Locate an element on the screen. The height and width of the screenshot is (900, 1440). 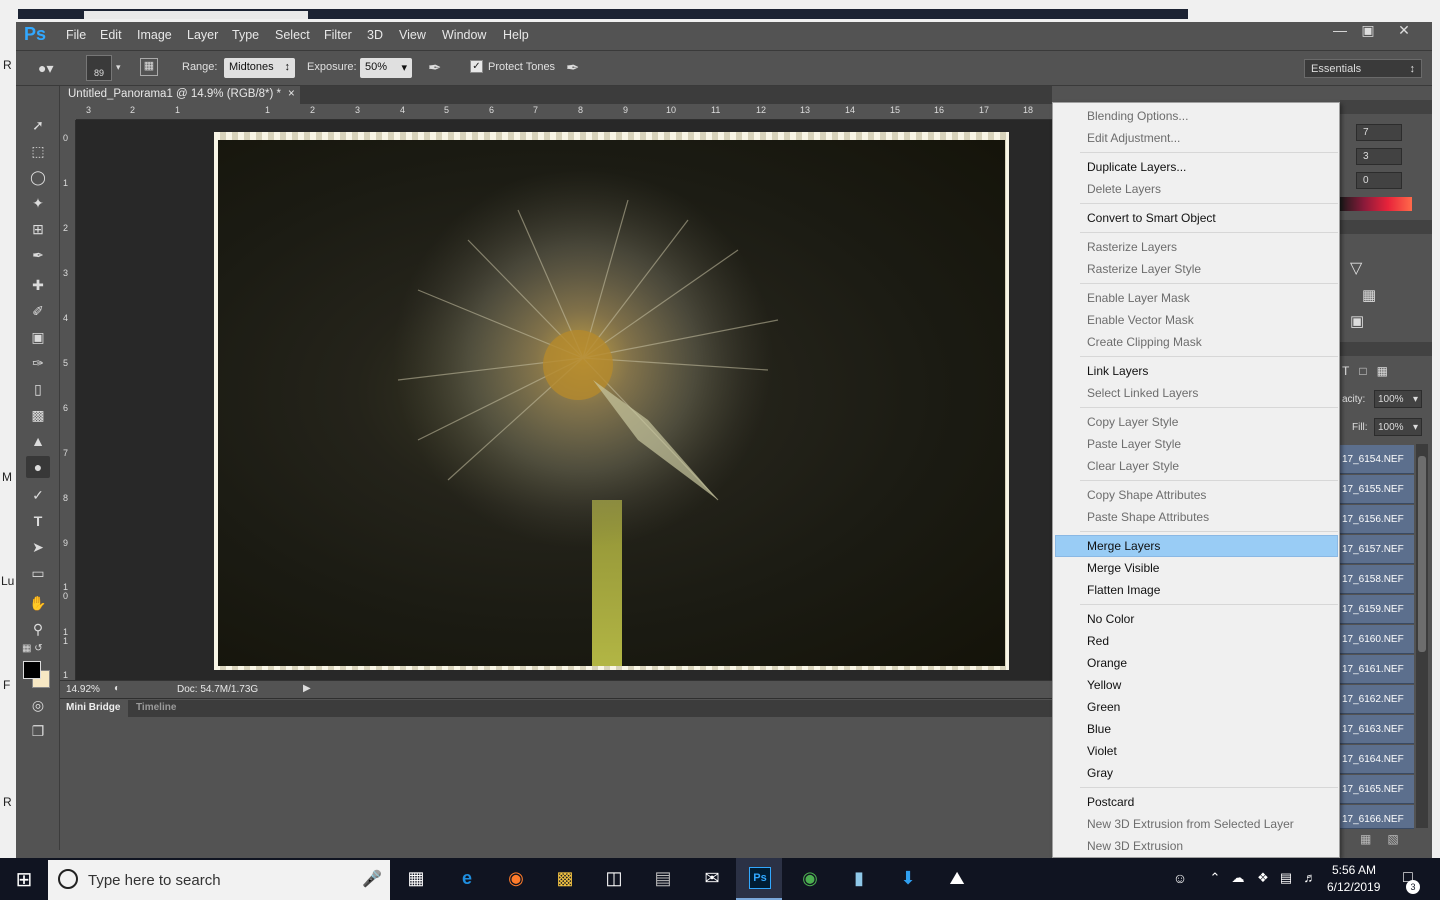
zoom-level: 14.92% is located at coordinates (83, 689).